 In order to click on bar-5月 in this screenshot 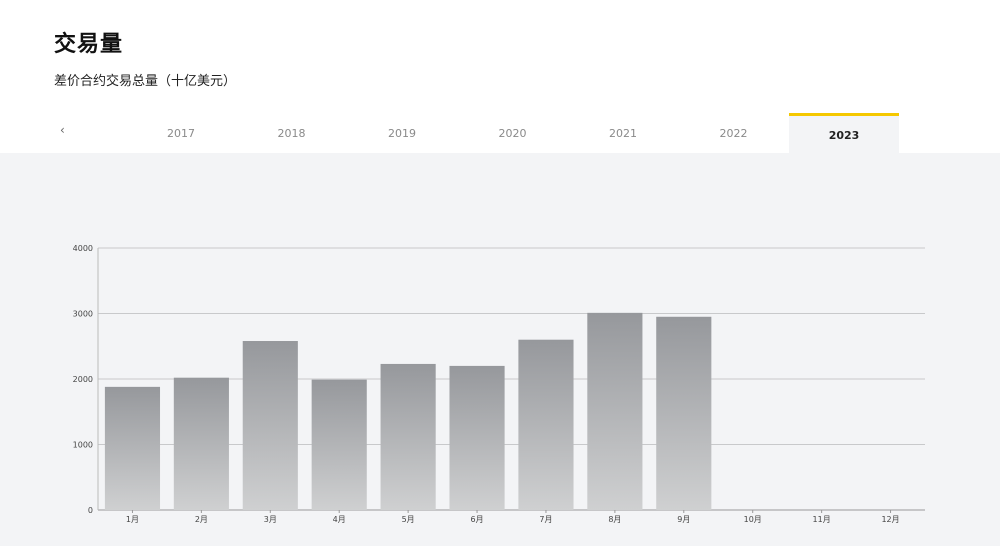, I will do `click(408, 436)`.